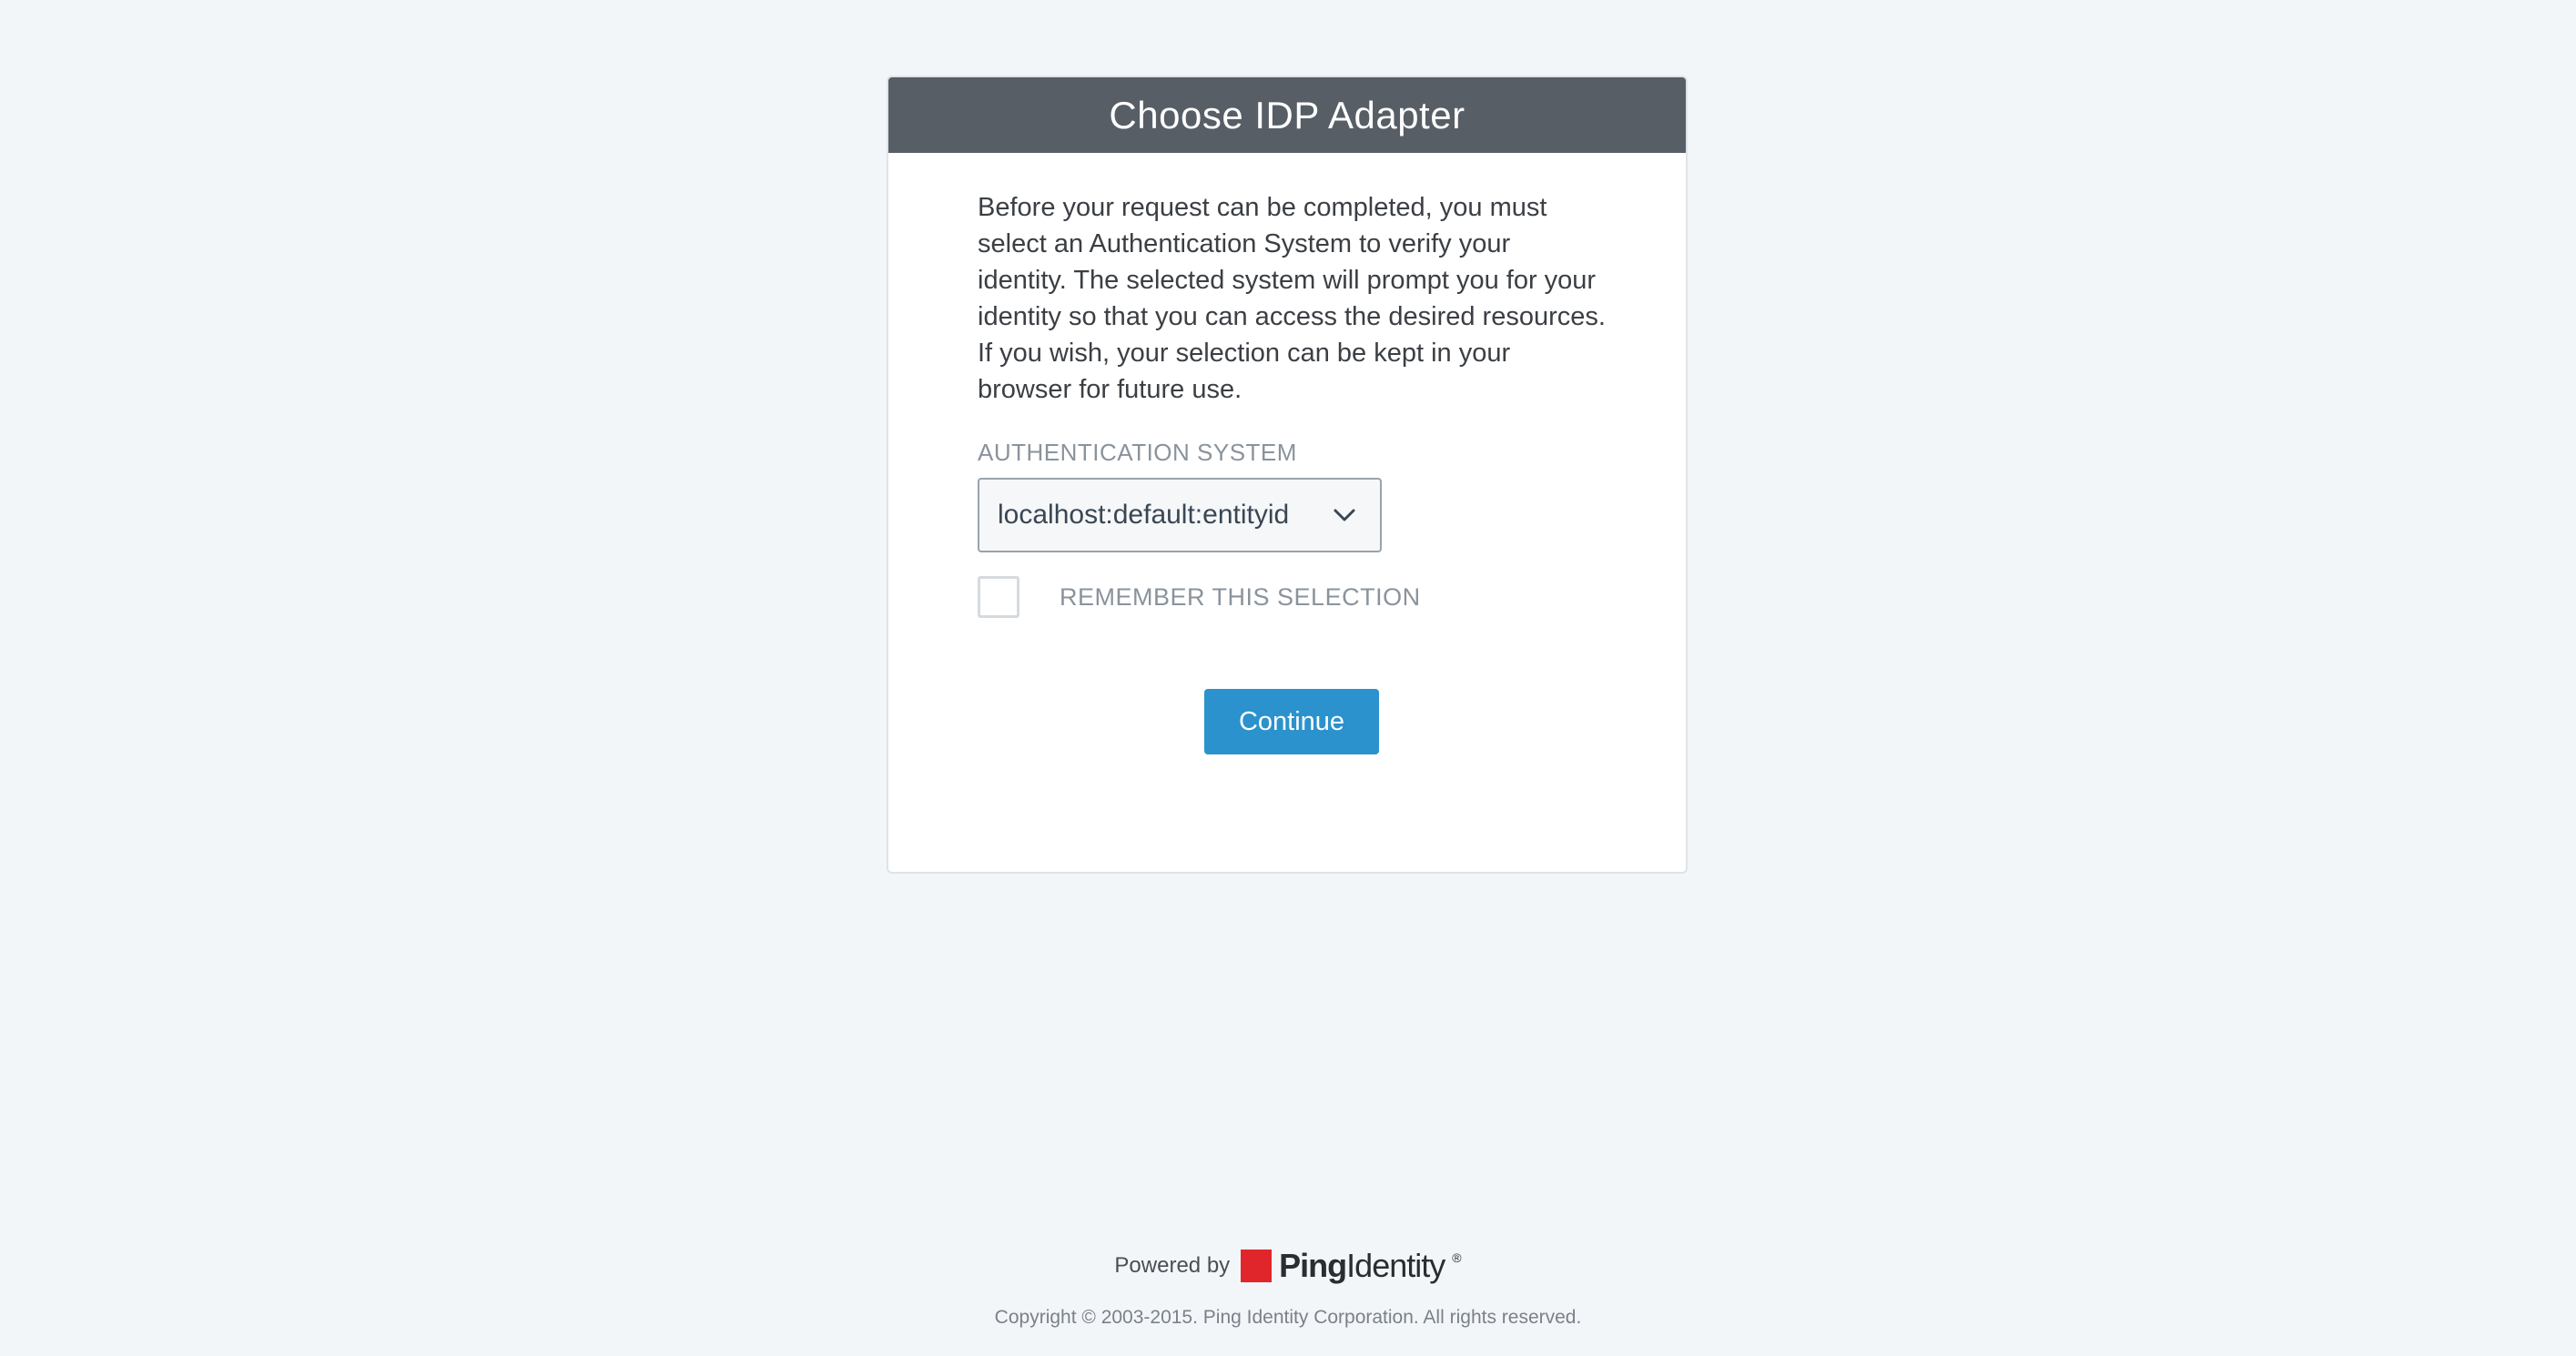 Image resolution: width=2576 pixels, height=1356 pixels. Describe the element at coordinates (1457, 1257) in the screenshot. I see `registered-mark: ®` at that location.